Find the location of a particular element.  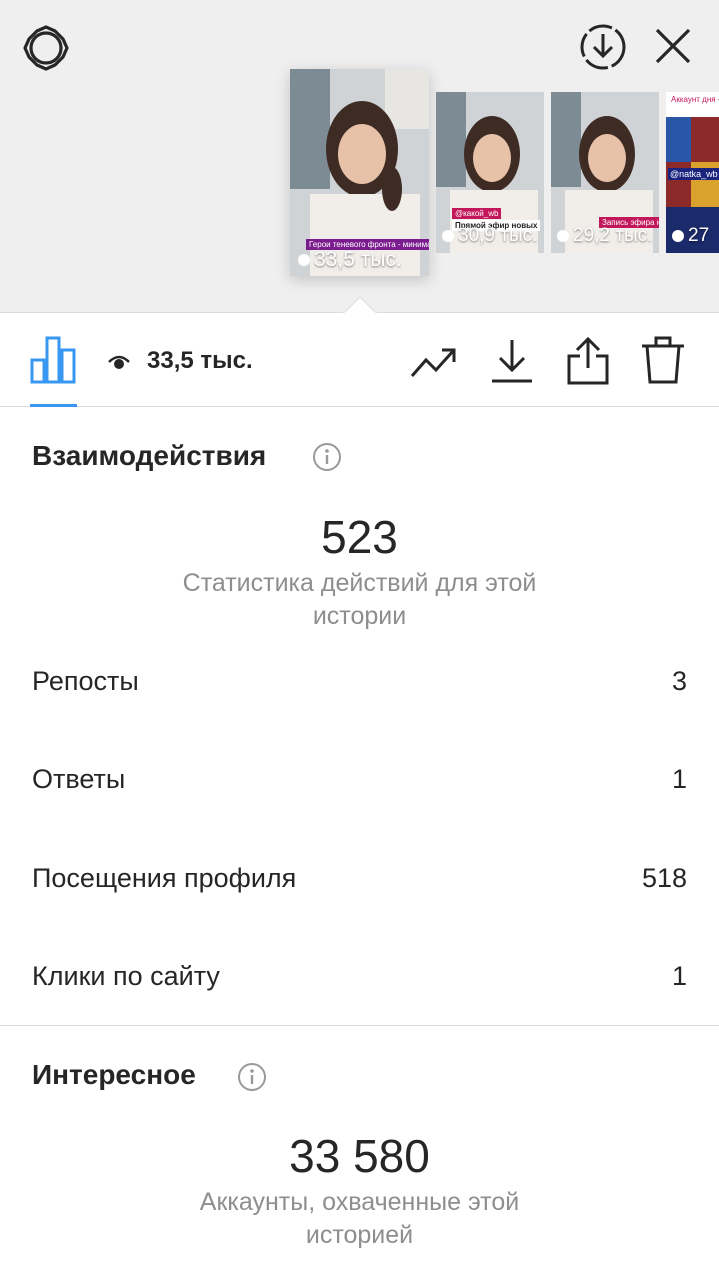

stat-label: Репосты is located at coordinates (85, 680).